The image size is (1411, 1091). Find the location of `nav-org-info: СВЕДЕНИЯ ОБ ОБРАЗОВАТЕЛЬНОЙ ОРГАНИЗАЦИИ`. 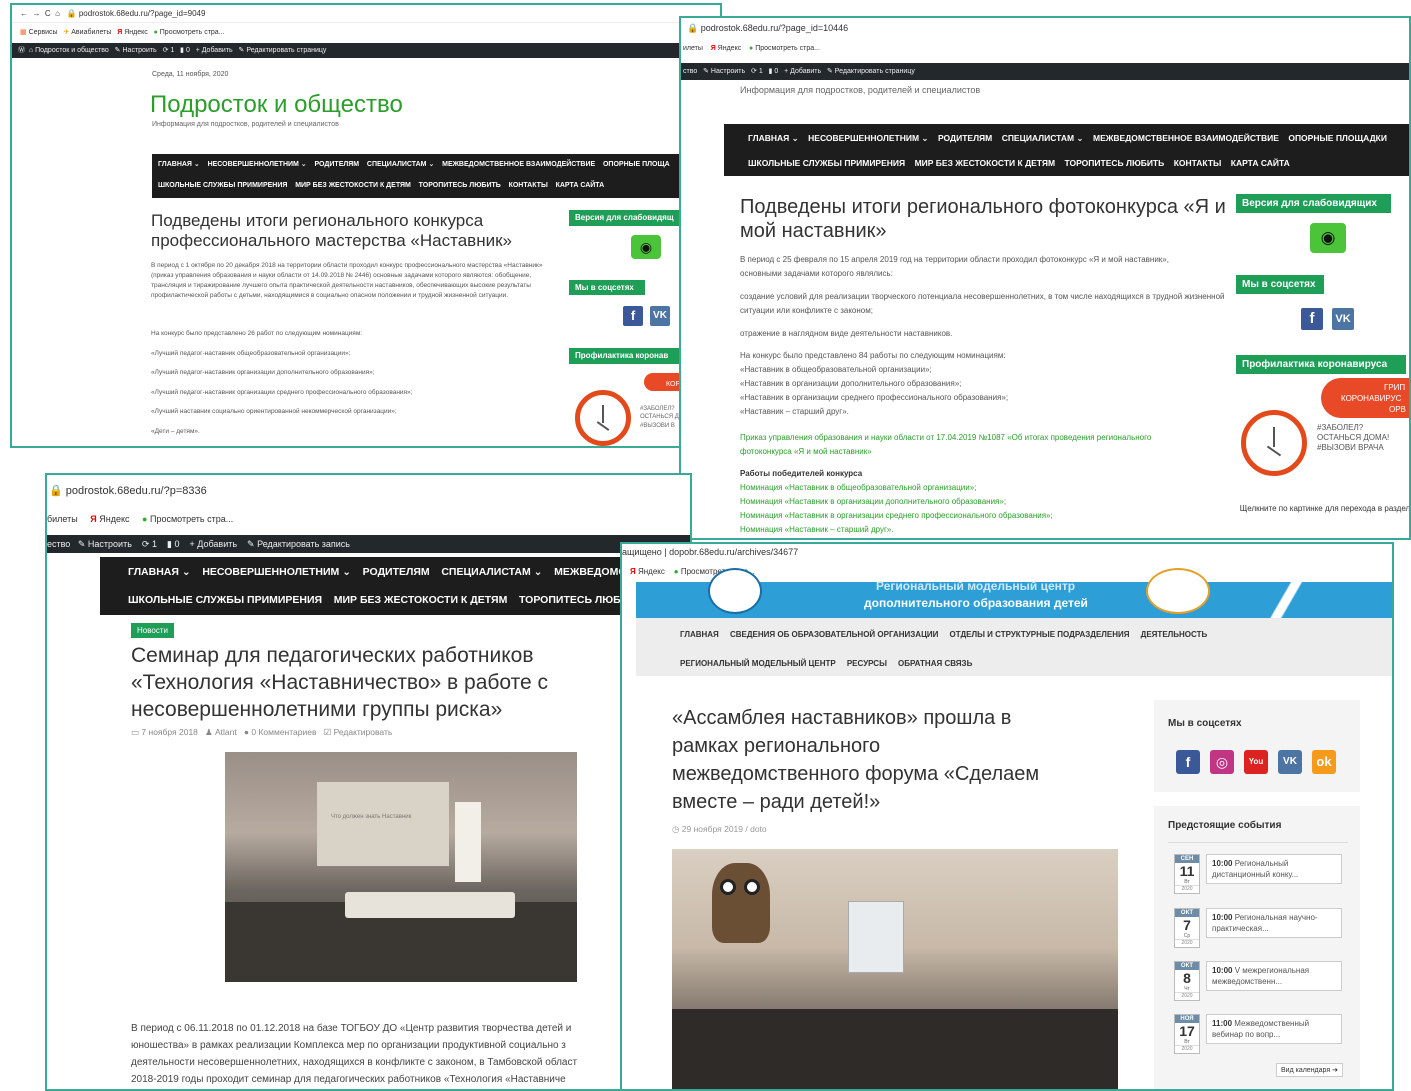

nav-org-info: СВЕДЕНИЯ ОБ ОБРАЗОВАТЕЛЬНОЙ ОРГАНИЗАЦИИ is located at coordinates (834, 634).